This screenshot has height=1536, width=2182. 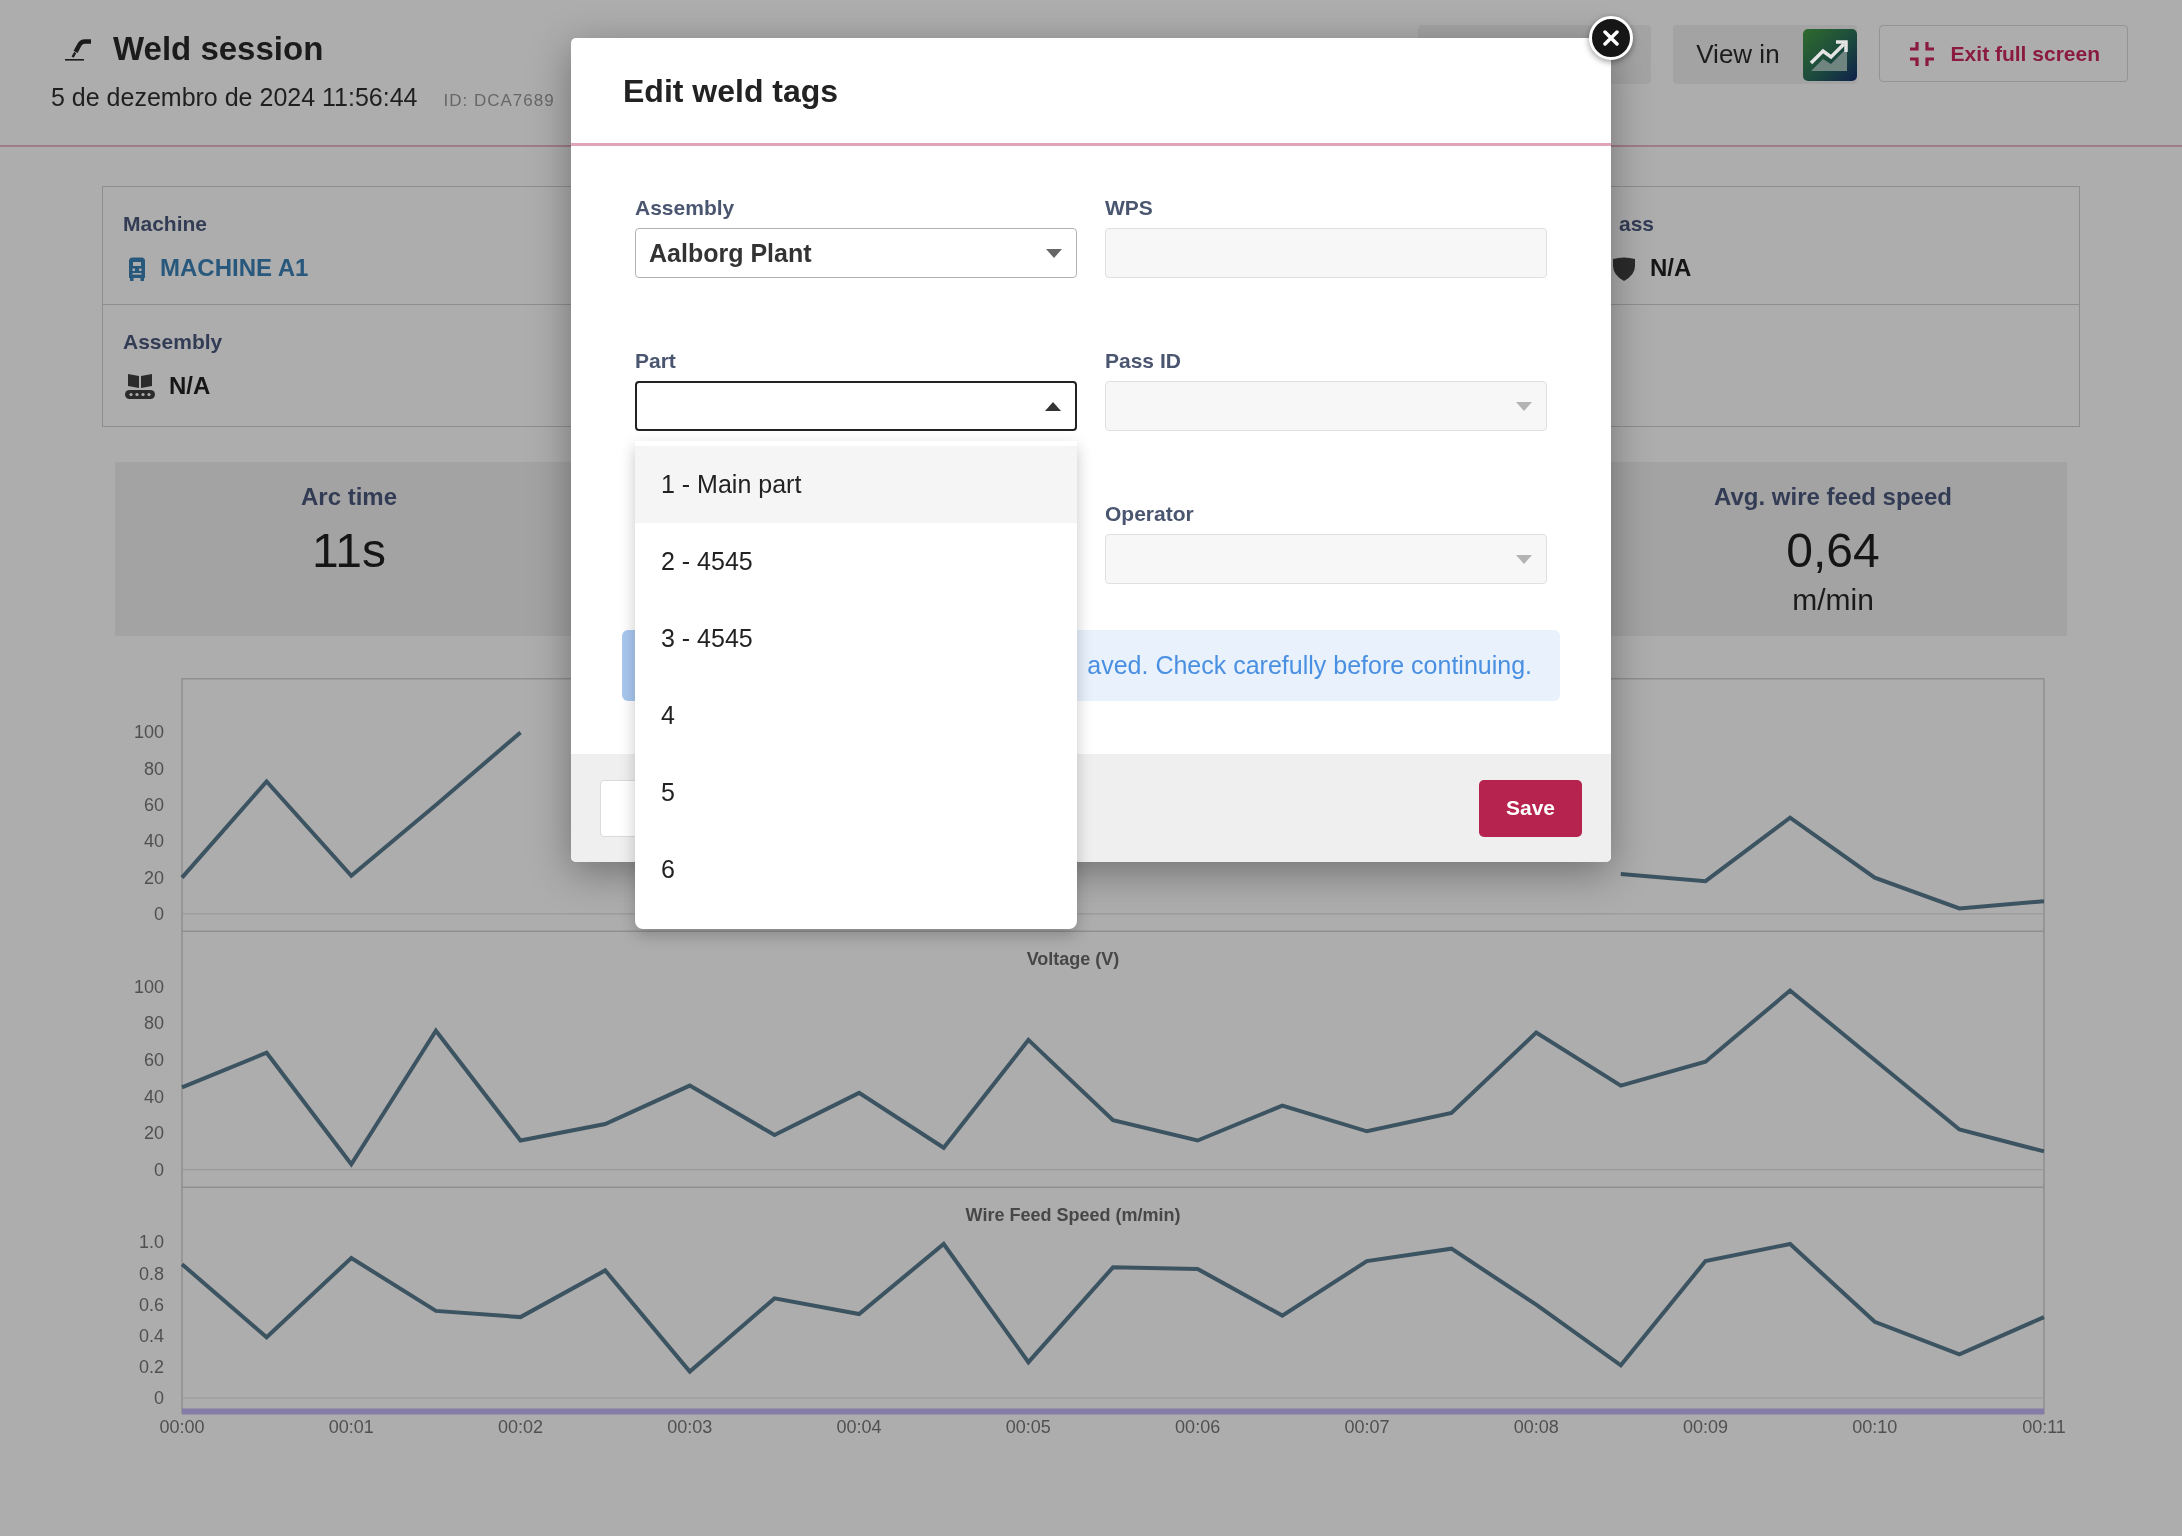 What do you see at coordinates (151, 1273) in the screenshot?
I see `axis-label: 0.8` at bounding box center [151, 1273].